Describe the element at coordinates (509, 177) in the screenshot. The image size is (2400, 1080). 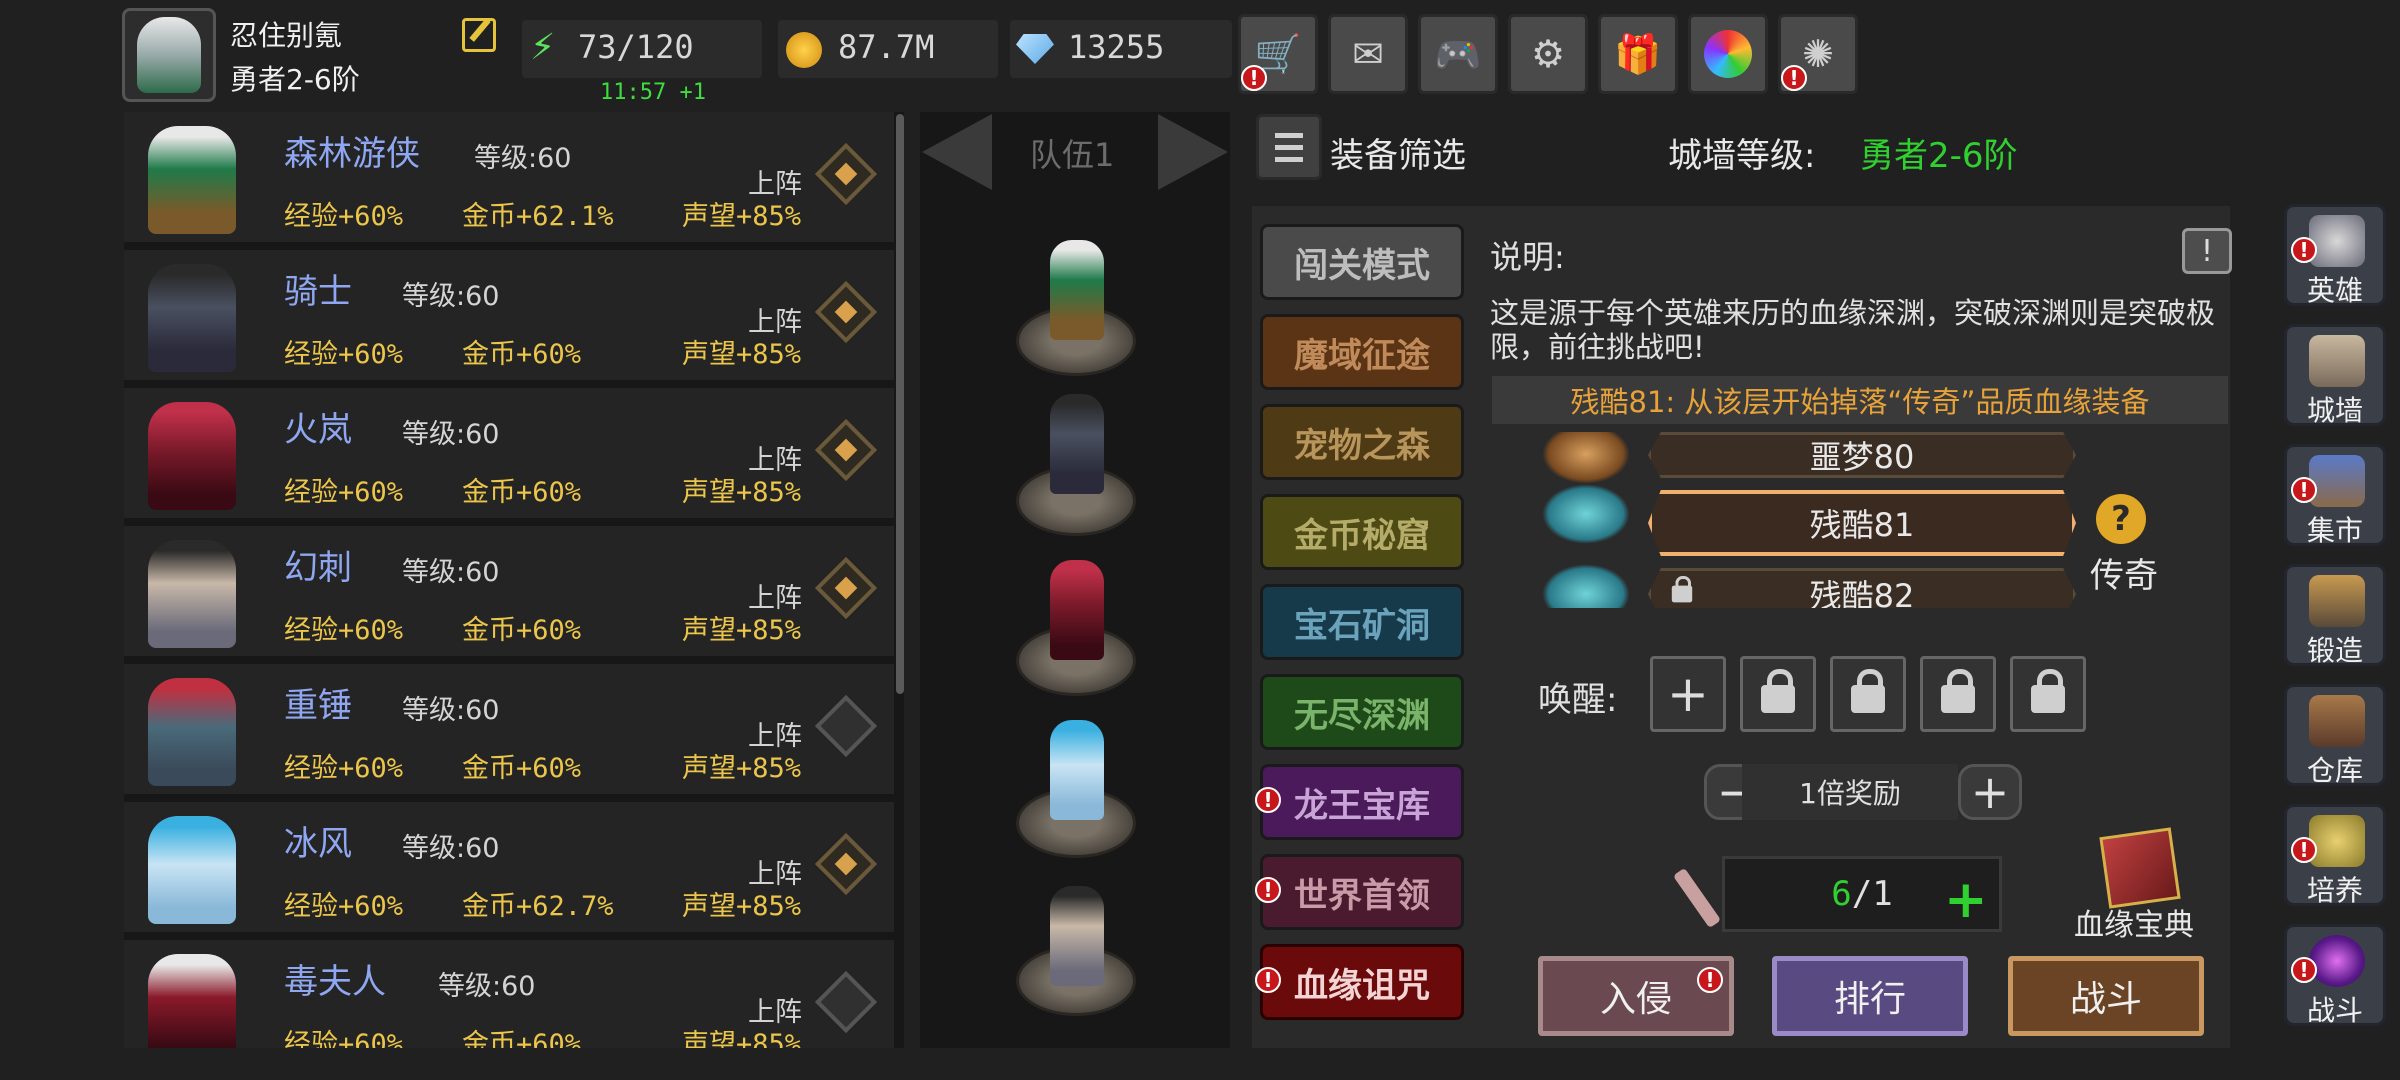
I see `hero-row: 森林游侠 等级:60 经验+60% 金币+62.1% 声望+85% 上阵` at that location.